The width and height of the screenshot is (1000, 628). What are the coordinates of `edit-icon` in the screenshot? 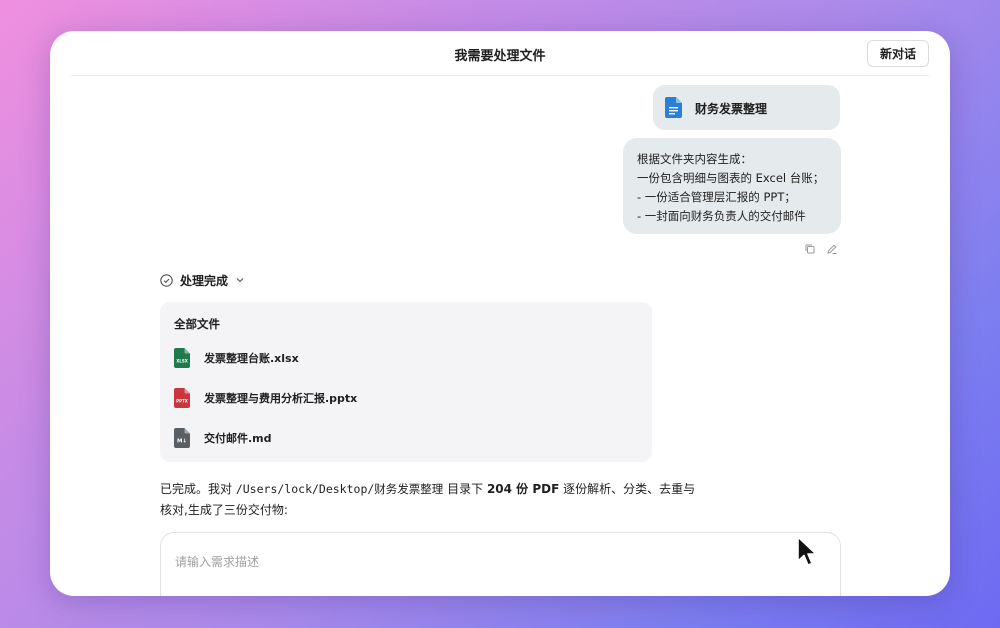 It's located at (832, 247).